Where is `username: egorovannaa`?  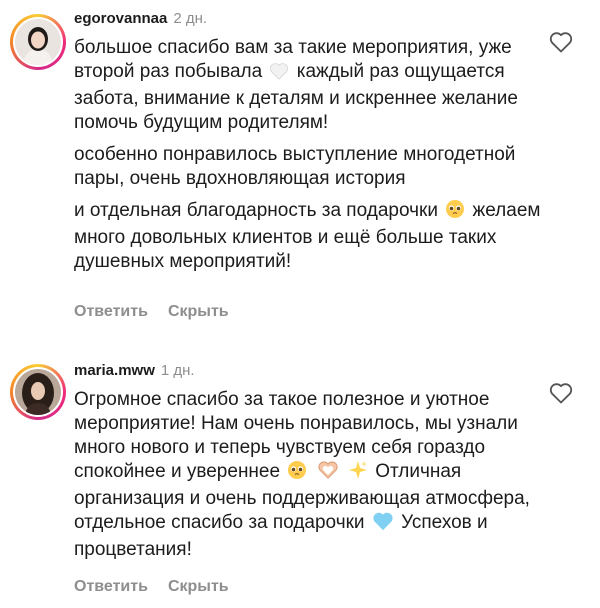
username: egorovannaa is located at coordinates (120, 18).